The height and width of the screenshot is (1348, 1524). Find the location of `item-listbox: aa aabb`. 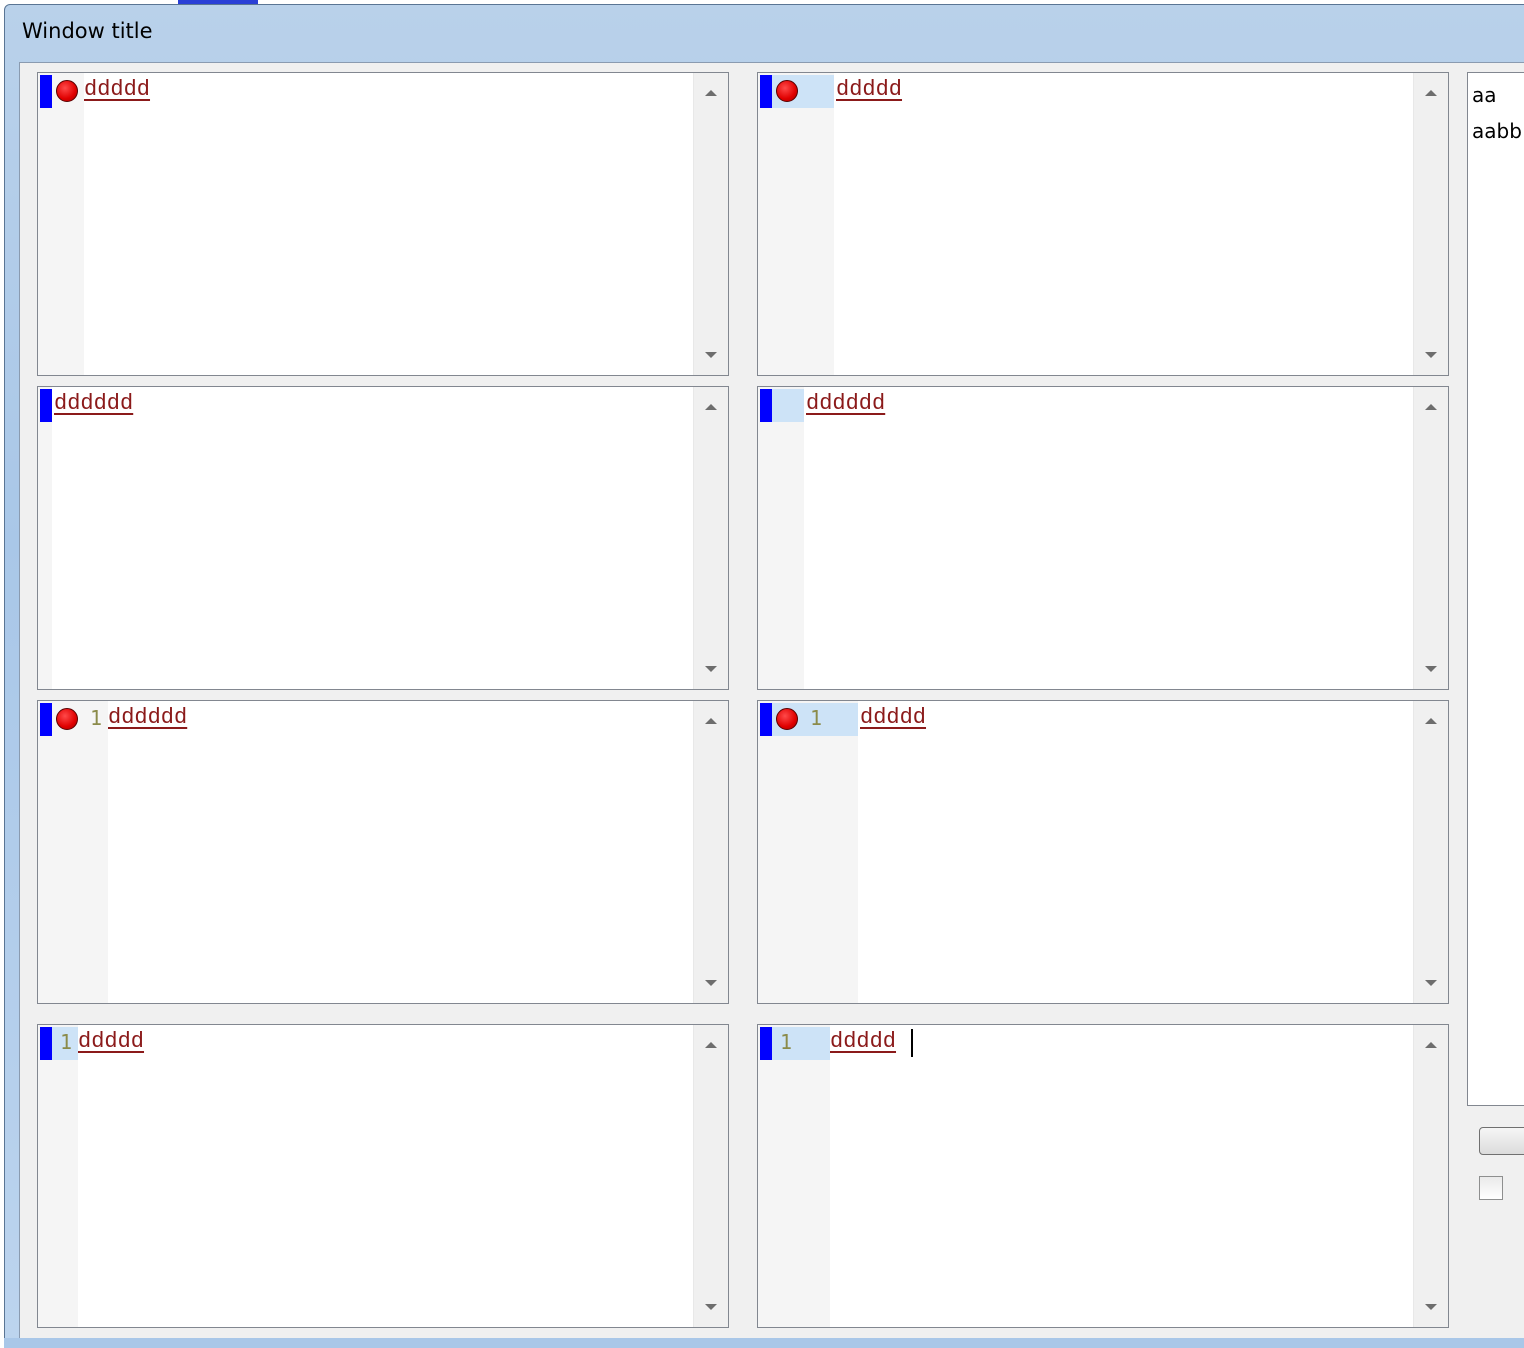

item-listbox: aa aabb is located at coordinates (1495, 589).